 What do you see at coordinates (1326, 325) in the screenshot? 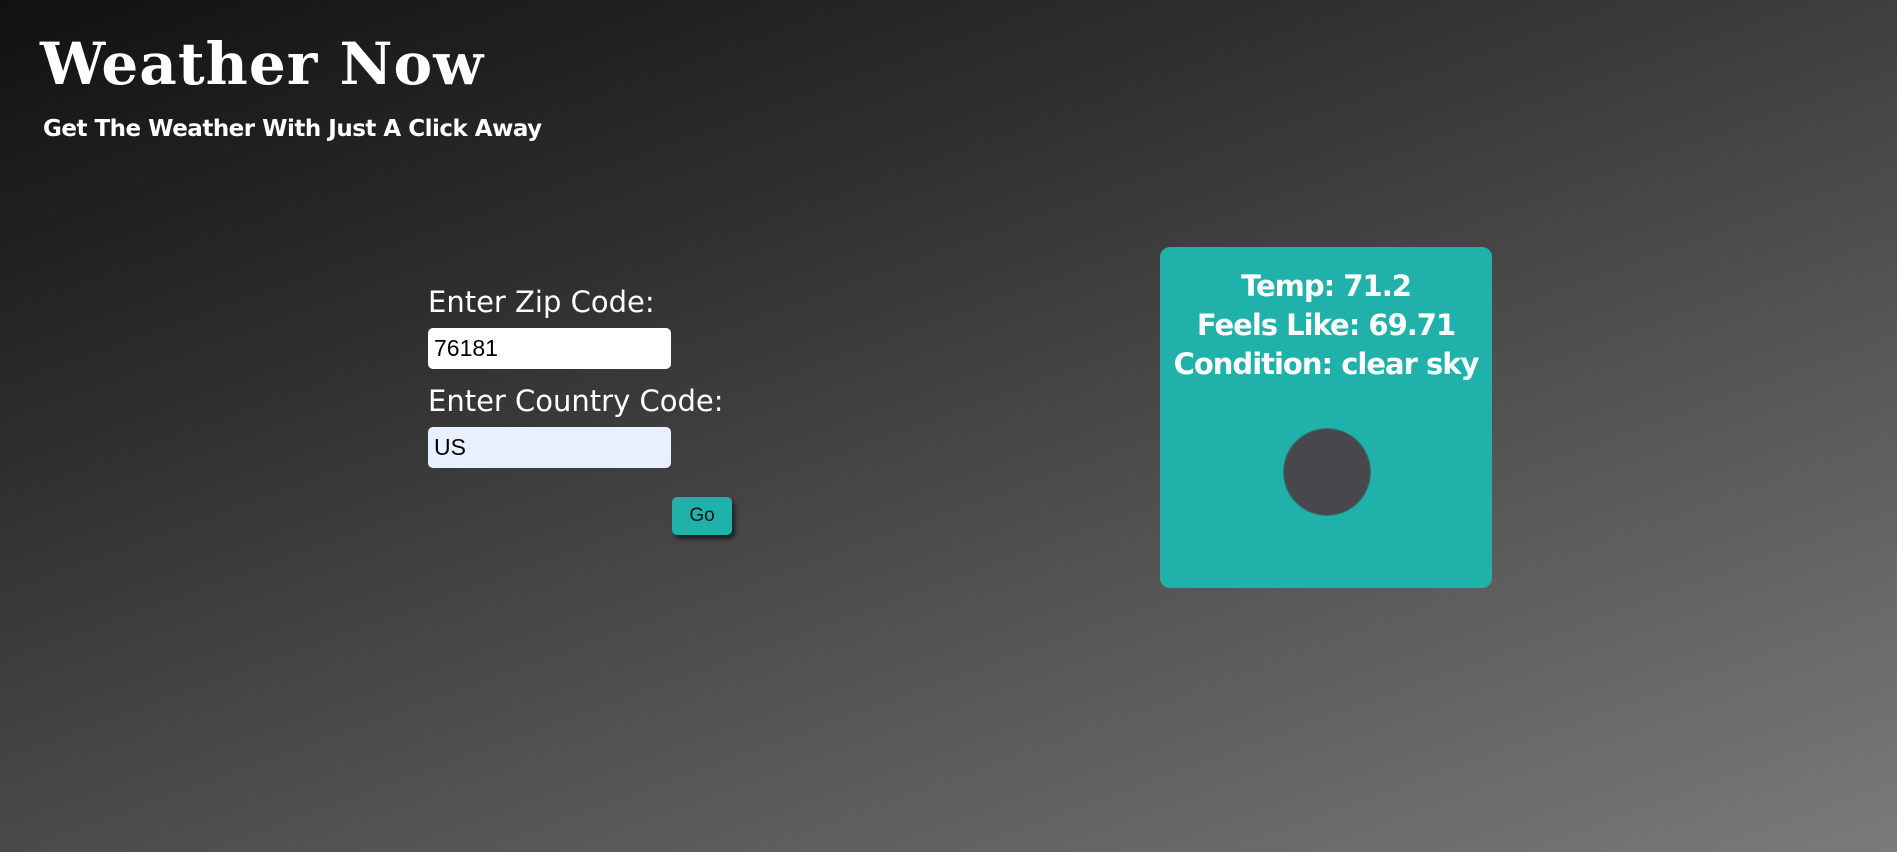
I see `feels-like-text: Feels Like: 69.71` at bounding box center [1326, 325].